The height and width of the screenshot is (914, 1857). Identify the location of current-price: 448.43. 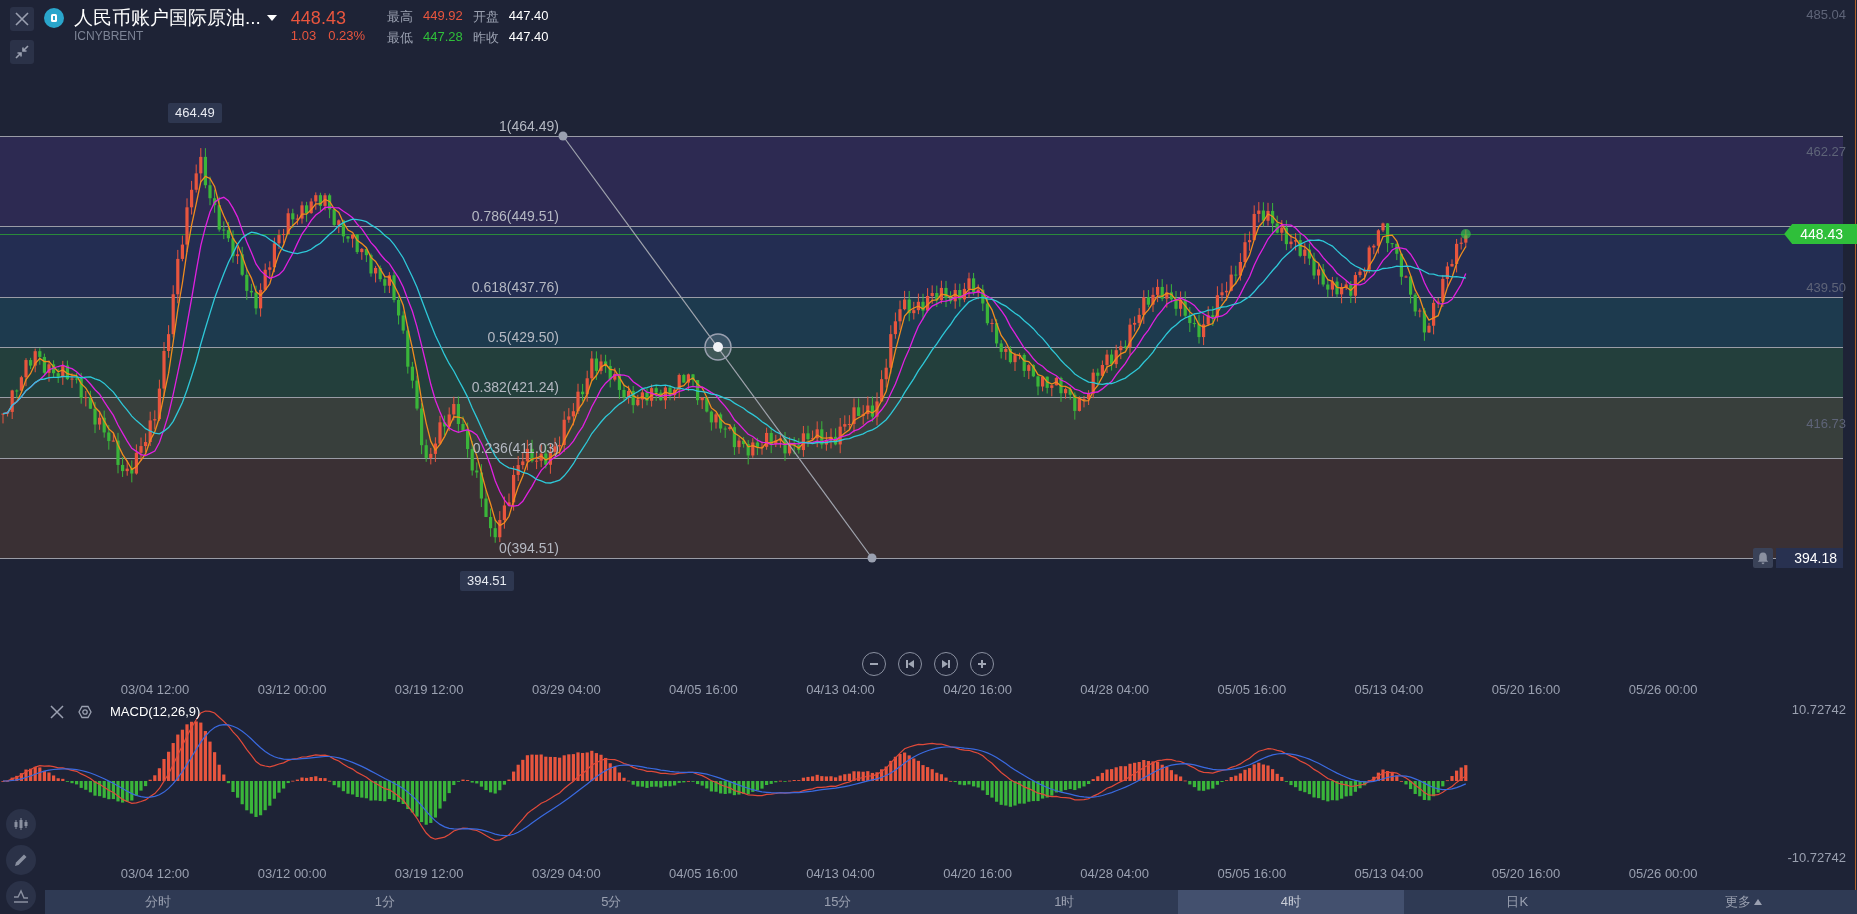
(318, 18).